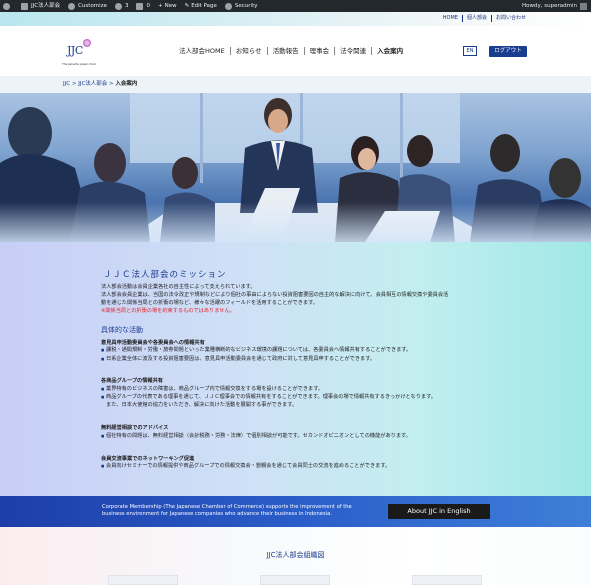 The image size is (591, 585). What do you see at coordinates (135, 428) in the screenshot?
I see `activity-heading: 無料経営相談でのアドバイス` at bounding box center [135, 428].